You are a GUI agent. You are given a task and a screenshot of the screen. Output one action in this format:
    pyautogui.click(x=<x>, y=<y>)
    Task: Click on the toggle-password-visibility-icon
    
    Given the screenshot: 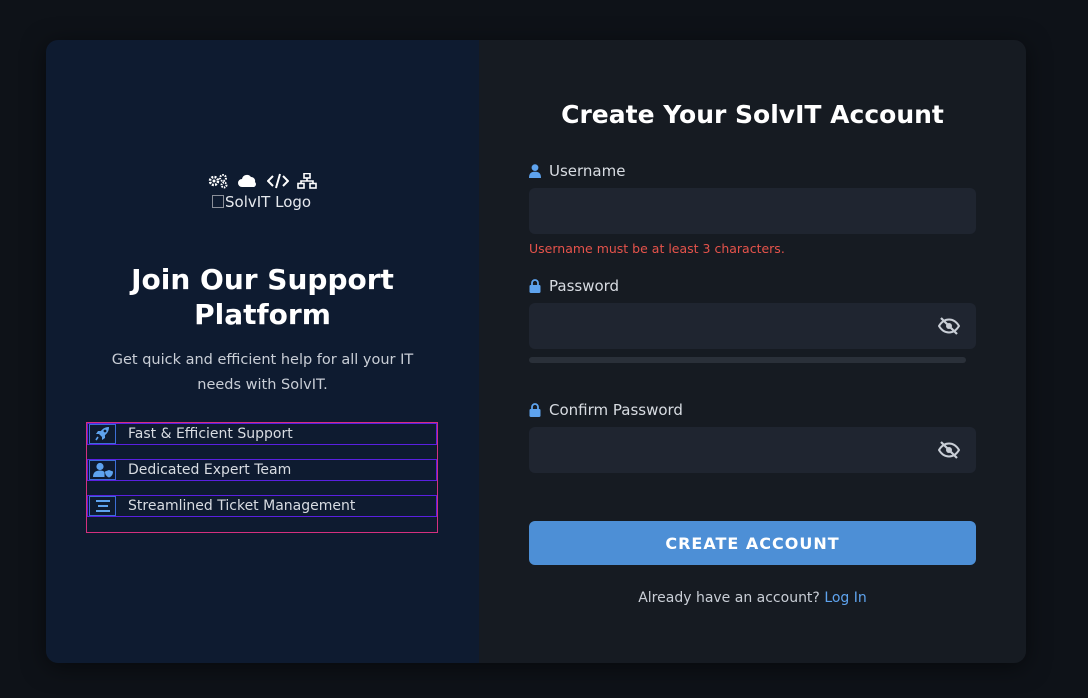 What is the action you would take?
    pyautogui.click(x=949, y=326)
    